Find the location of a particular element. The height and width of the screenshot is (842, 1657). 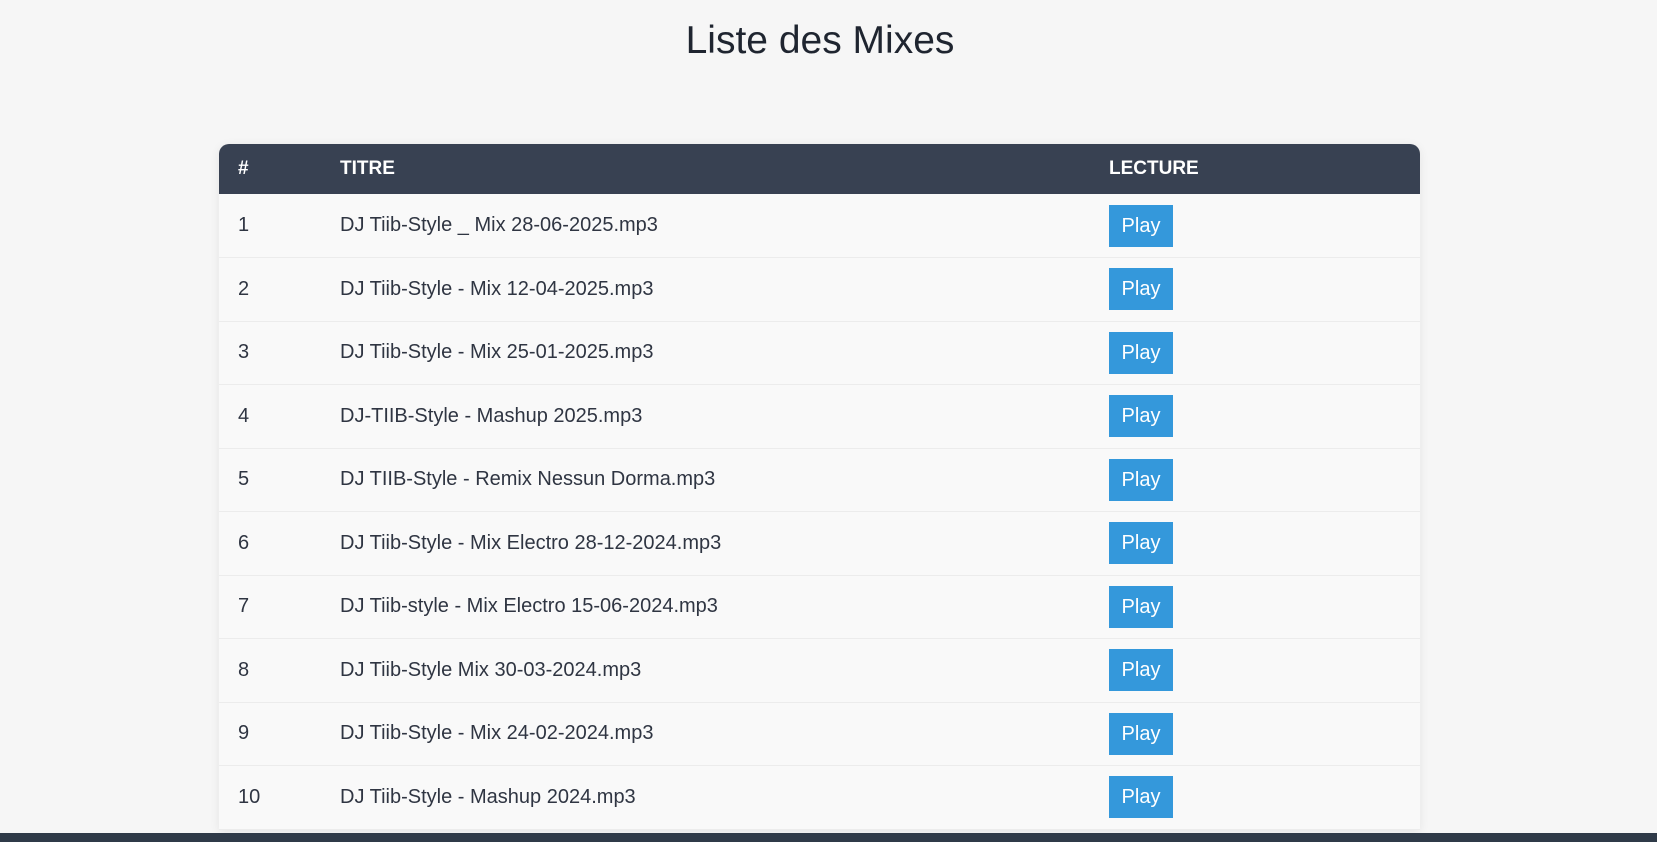

row-num: 2 is located at coordinates (244, 288).